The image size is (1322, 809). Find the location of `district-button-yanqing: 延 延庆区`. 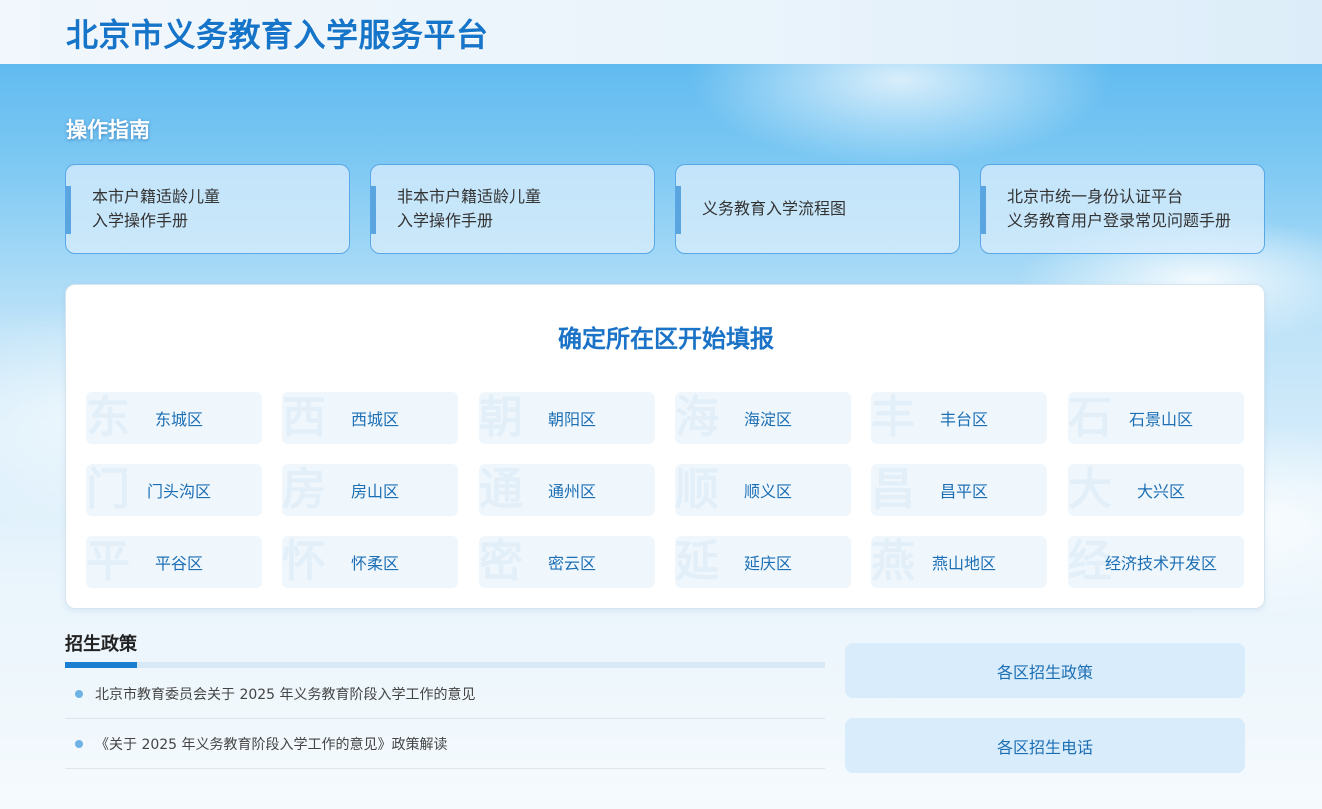

district-button-yanqing: 延 延庆区 is located at coordinates (763, 562).